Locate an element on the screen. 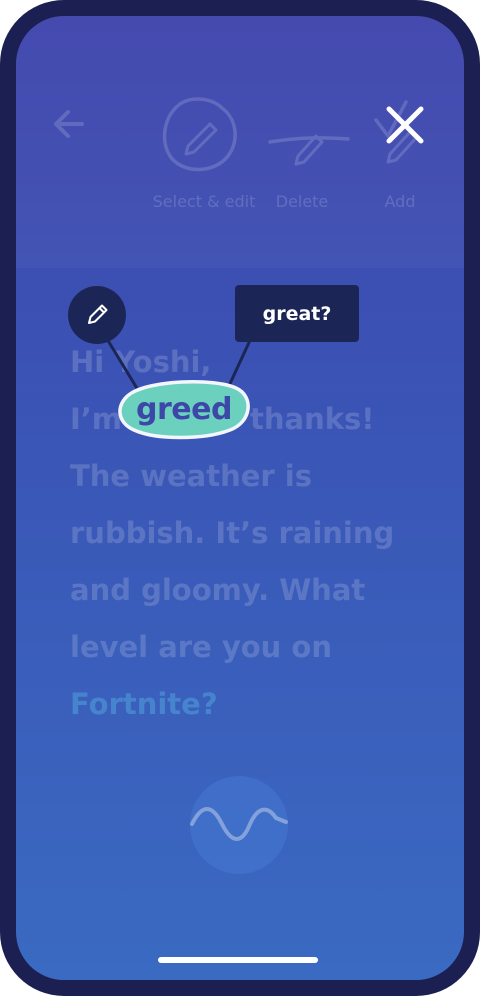  highlighted-word: greed is located at coordinates (184, 409).